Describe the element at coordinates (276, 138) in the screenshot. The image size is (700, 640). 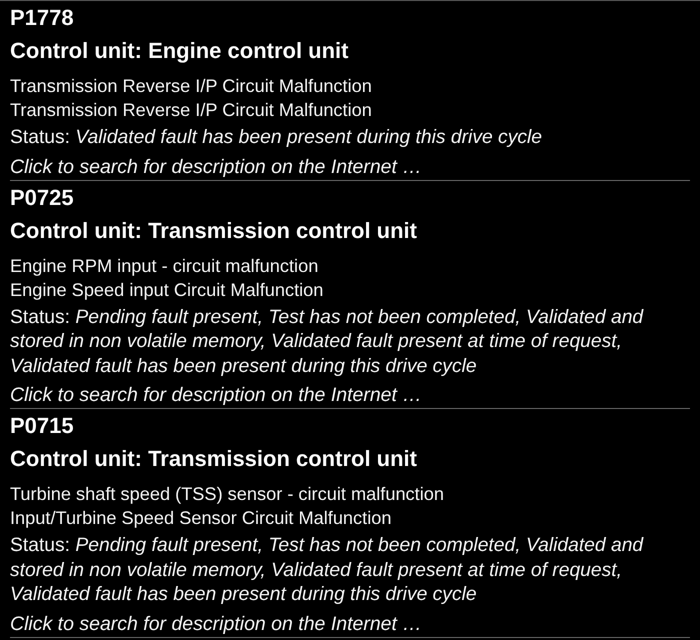
I see `fault-status: Status: Validated fault has been present during this drive cycle` at that location.